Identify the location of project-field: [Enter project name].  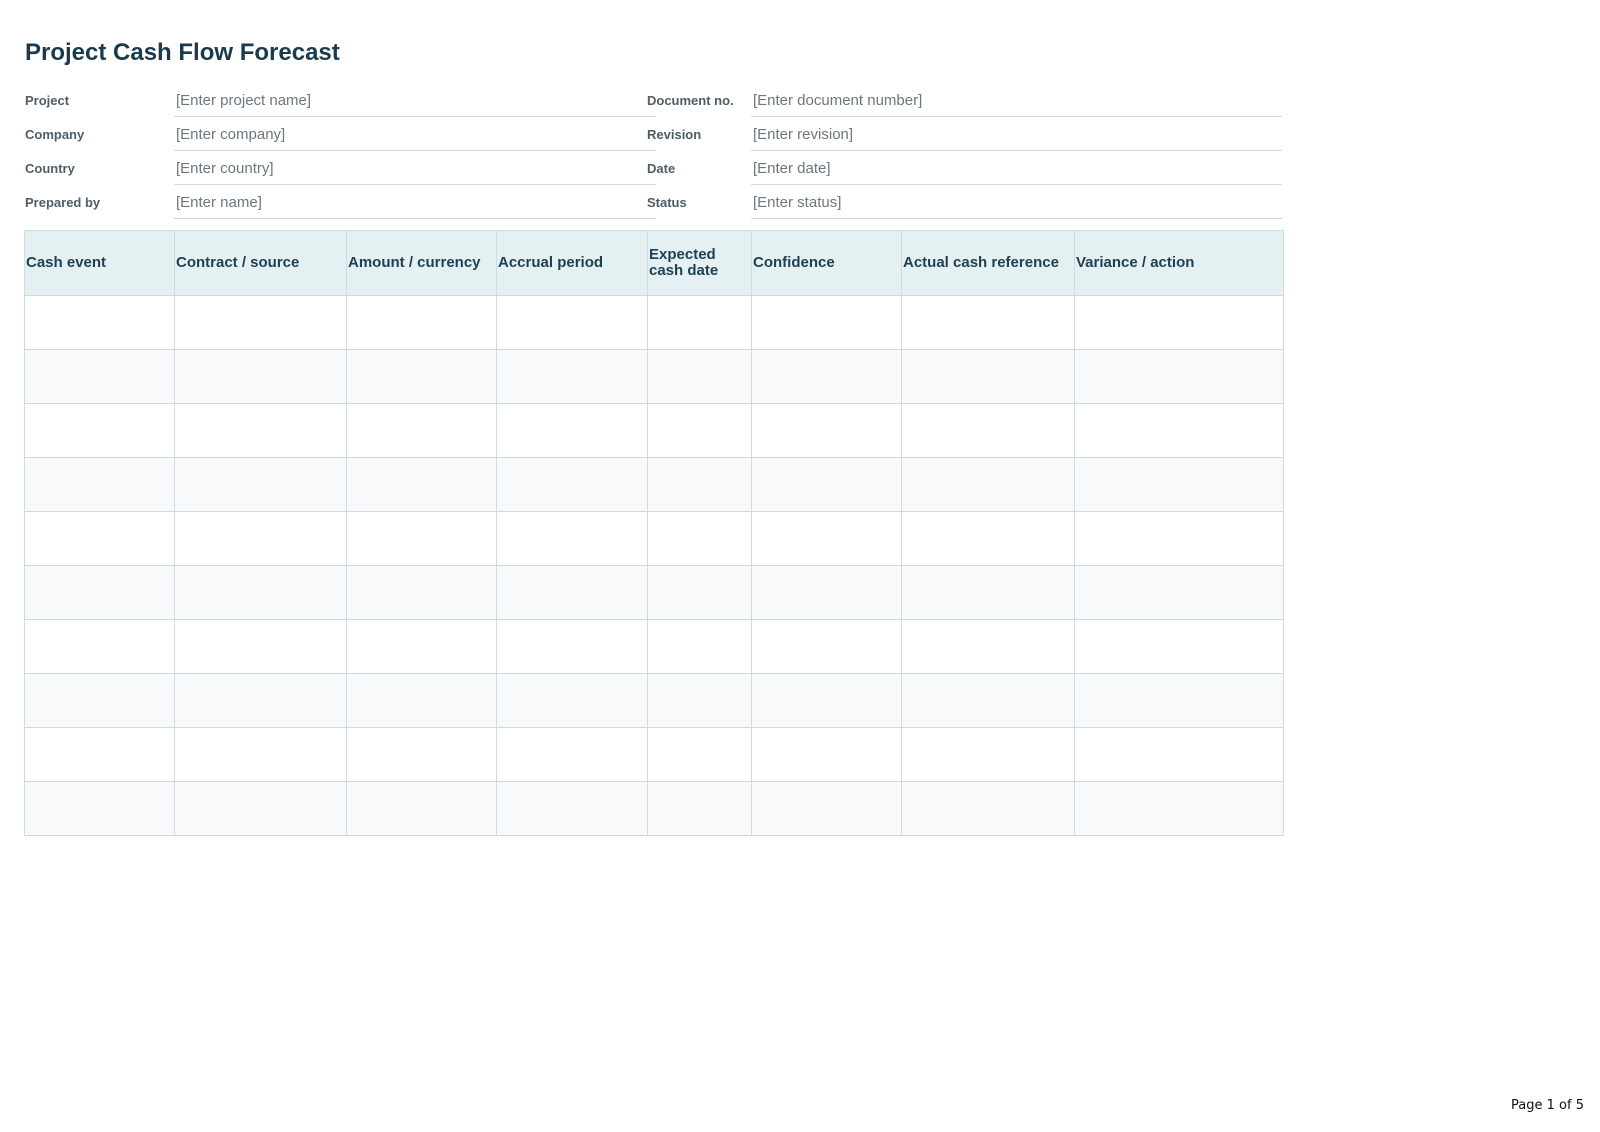
(415, 100).